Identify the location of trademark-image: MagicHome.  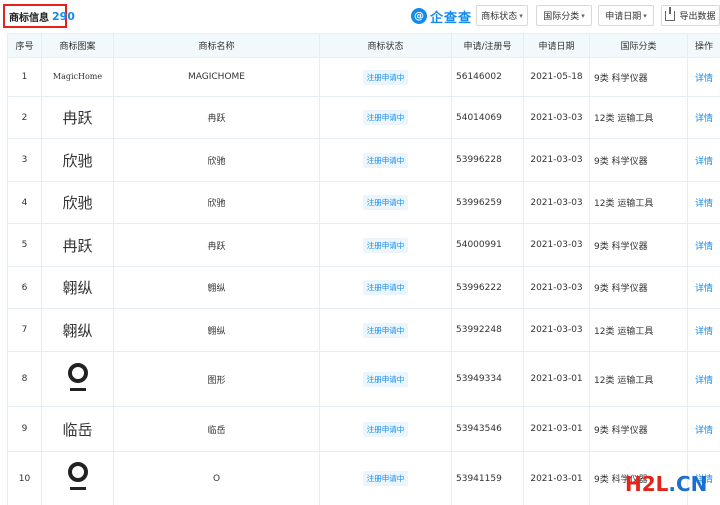
(77, 77).